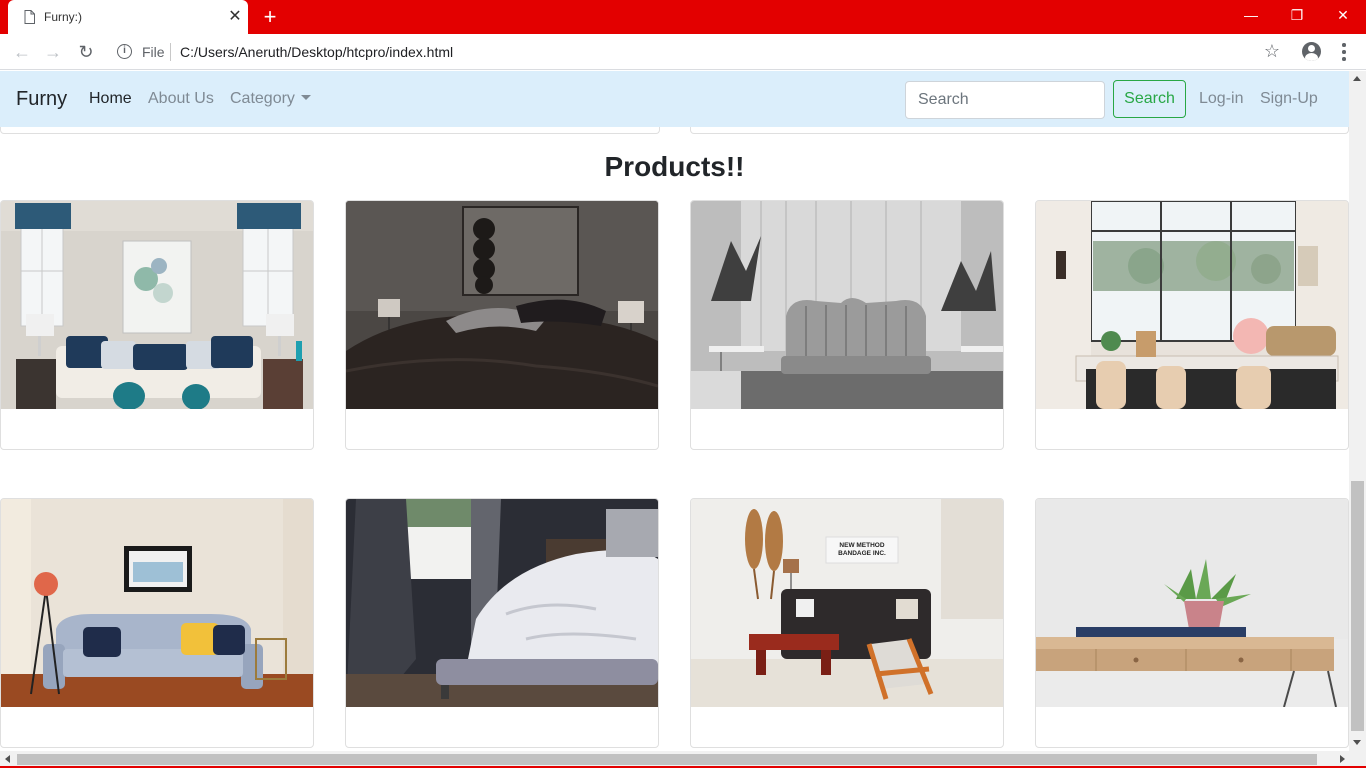 The width and height of the screenshot is (1366, 768). I want to click on scroll-down-icon, so click(1357, 742).